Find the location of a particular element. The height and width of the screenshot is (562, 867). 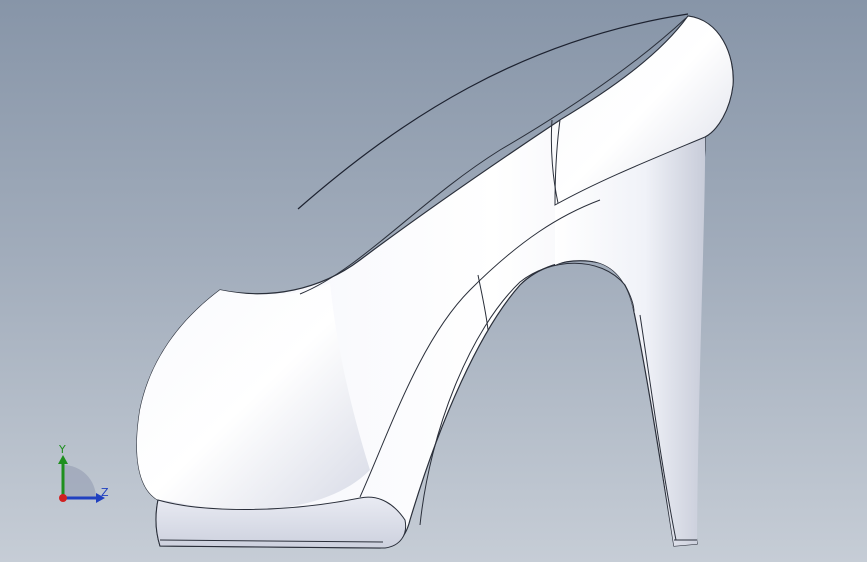

heel is located at coordinates (630, 341).